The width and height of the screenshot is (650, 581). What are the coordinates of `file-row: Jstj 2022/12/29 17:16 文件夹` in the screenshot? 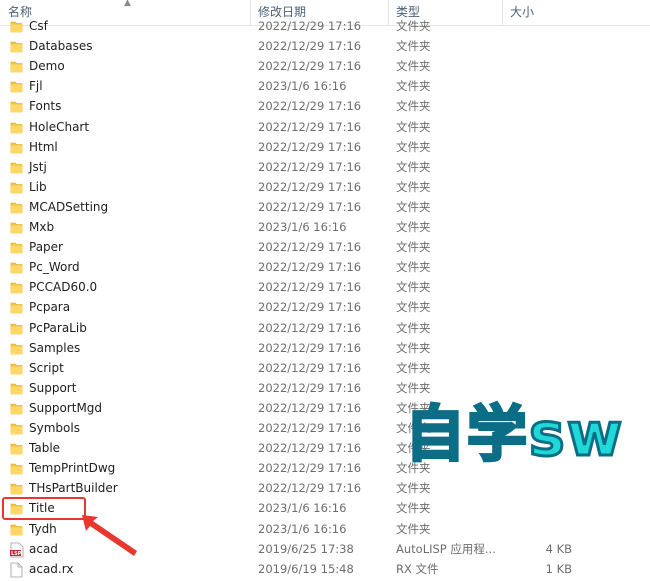 It's located at (325, 167).